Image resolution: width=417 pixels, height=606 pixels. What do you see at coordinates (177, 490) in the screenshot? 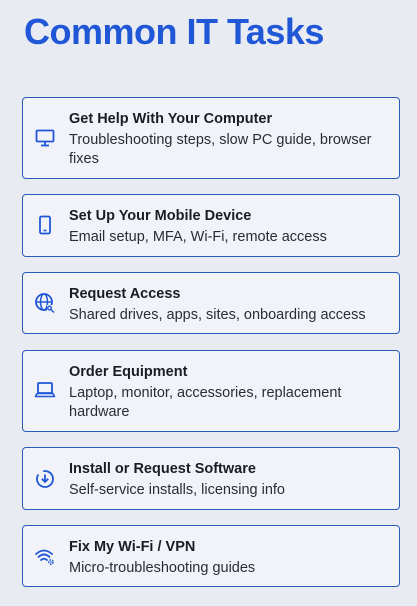
I see `task-description: Self-service installs, licensing info` at bounding box center [177, 490].